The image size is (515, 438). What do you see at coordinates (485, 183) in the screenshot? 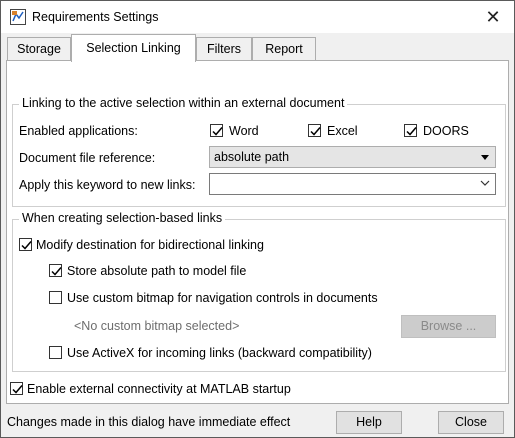
I see `chevron-down-icon` at bounding box center [485, 183].